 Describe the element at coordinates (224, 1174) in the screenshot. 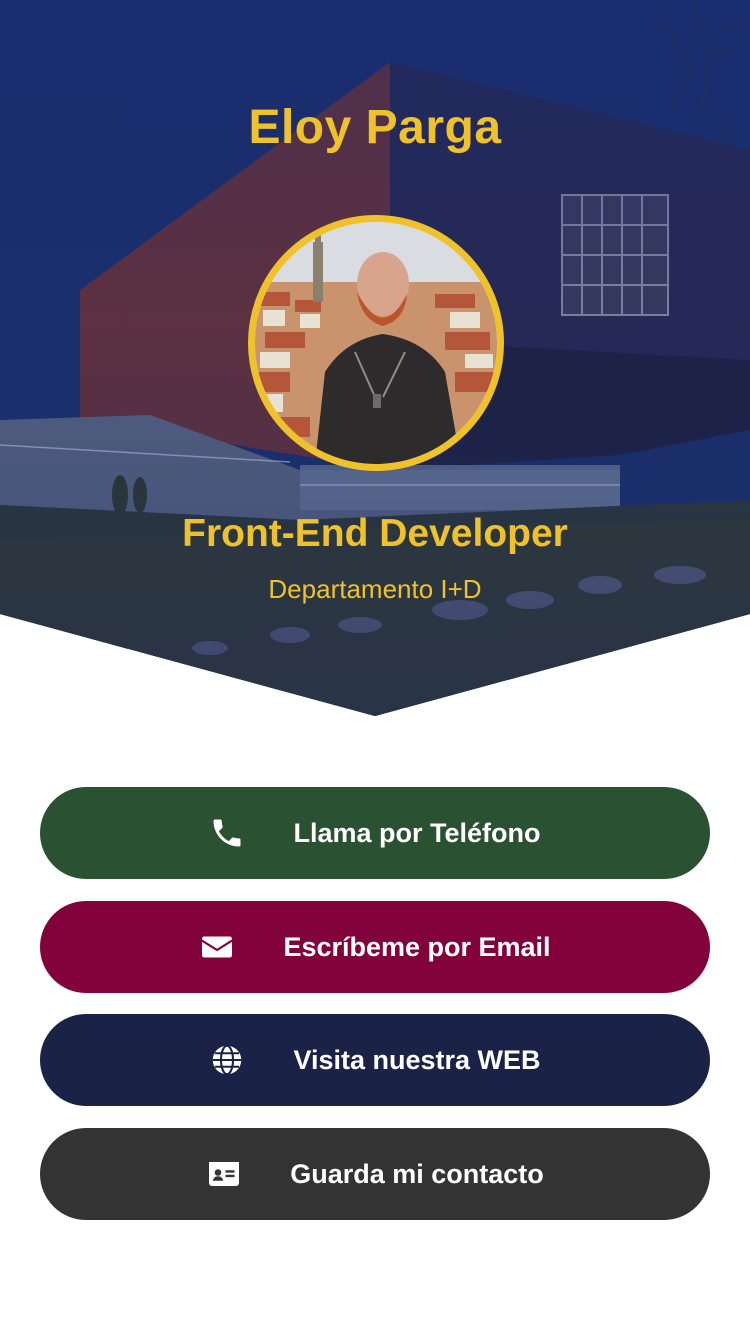

I see `contact-card-icon` at that location.